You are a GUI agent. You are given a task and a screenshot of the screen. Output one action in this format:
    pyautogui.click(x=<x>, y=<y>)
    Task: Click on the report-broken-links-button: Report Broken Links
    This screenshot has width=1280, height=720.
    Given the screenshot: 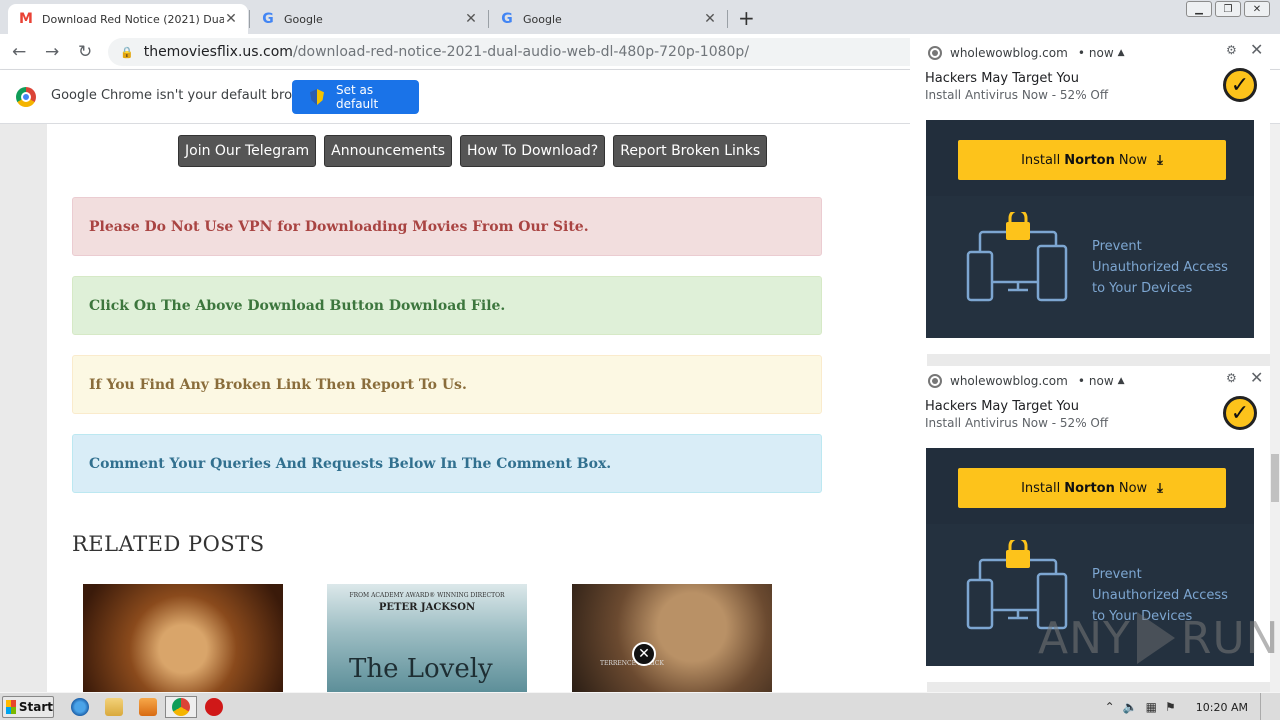 What is the action you would take?
    pyautogui.click(x=690, y=151)
    